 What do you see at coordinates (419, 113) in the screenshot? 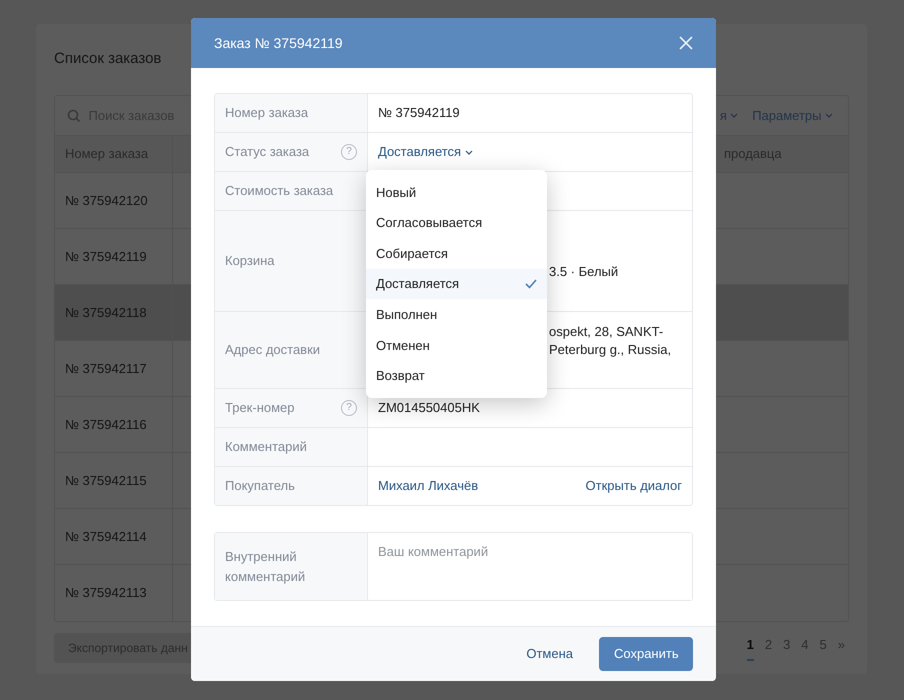
I see `field-value: № 375942119` at bounding box center [419, 113].